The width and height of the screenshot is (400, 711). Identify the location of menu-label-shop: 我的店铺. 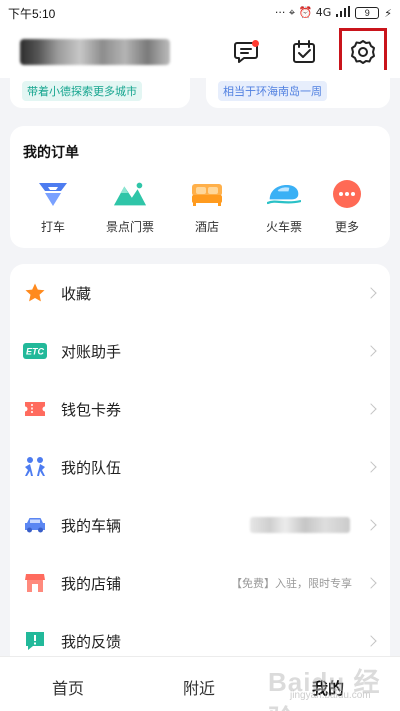
(91, 583).